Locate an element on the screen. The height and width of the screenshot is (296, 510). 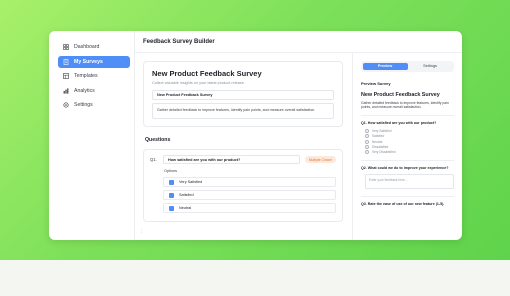
preview-title: New Product Feedback Survey is located at coordinates (400, 94).